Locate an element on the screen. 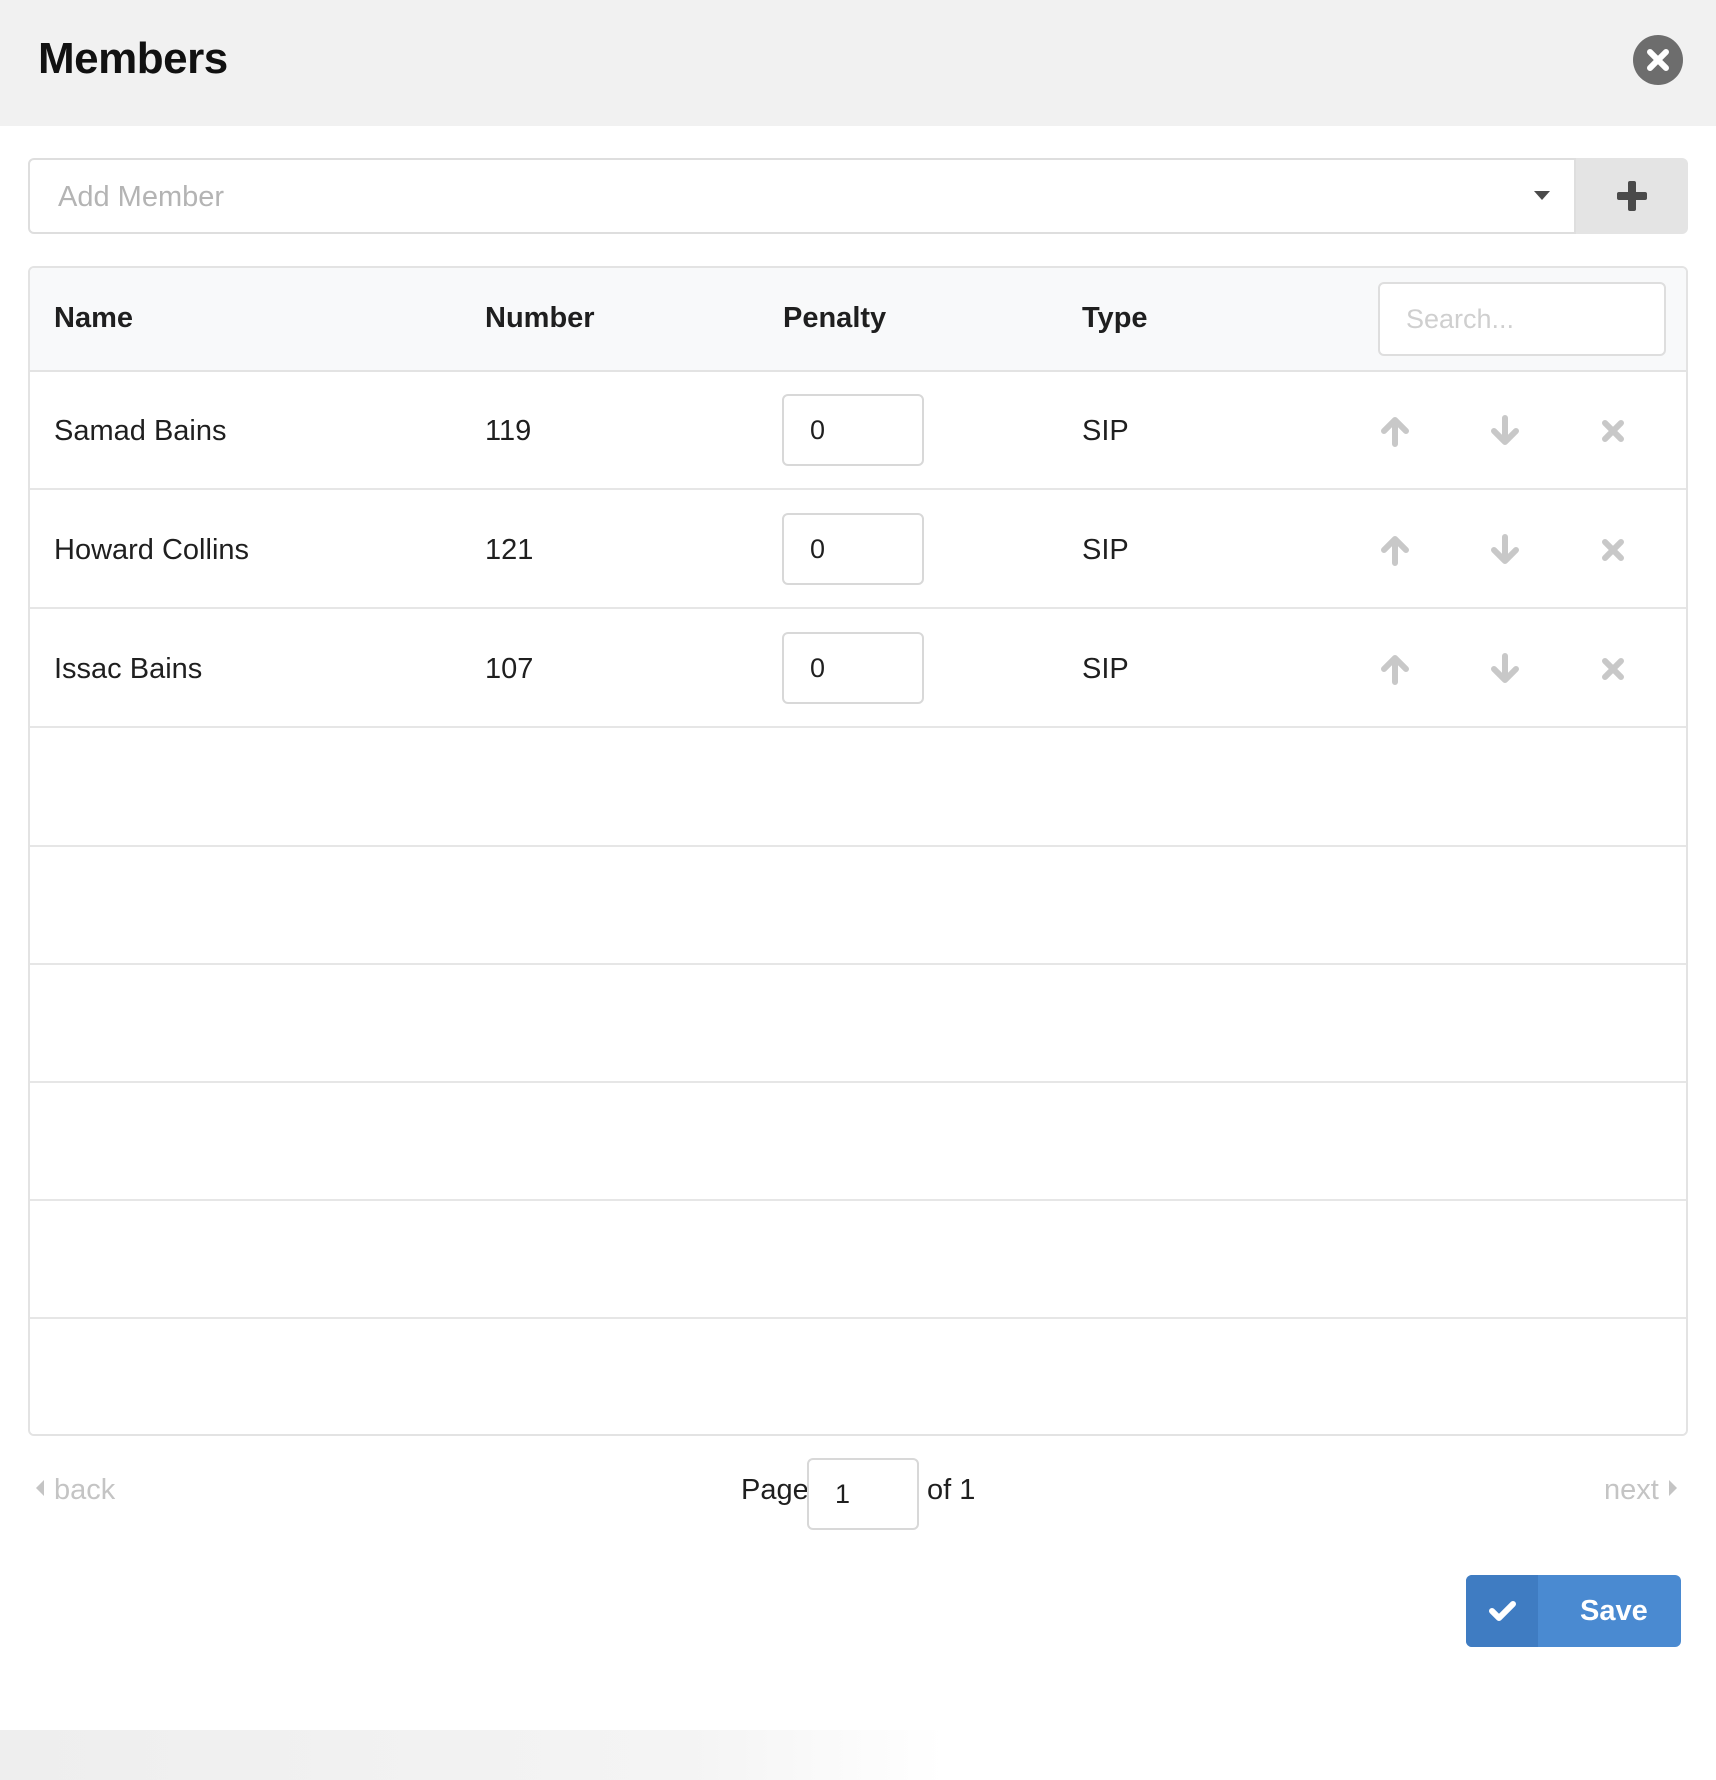 This screenshot has width=1716, height=1780. save-button: Save is located at coordinates (1573, 1611).